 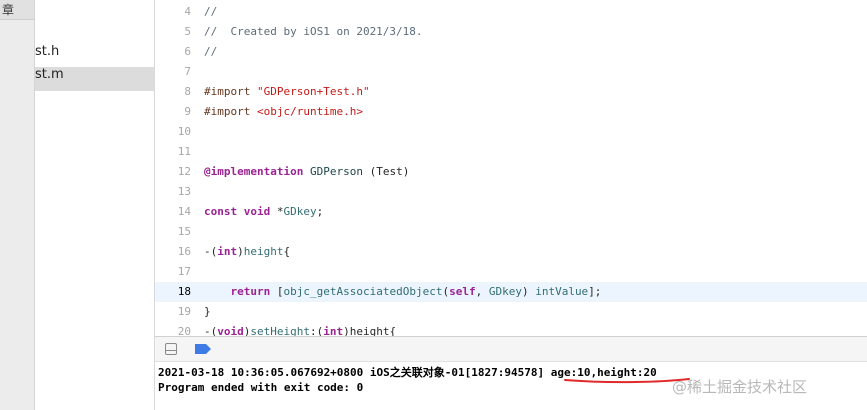 What do you see at coordinates (277, 291) in the screenshot?
I see `code-token: [` at bounding box center [277, 291].